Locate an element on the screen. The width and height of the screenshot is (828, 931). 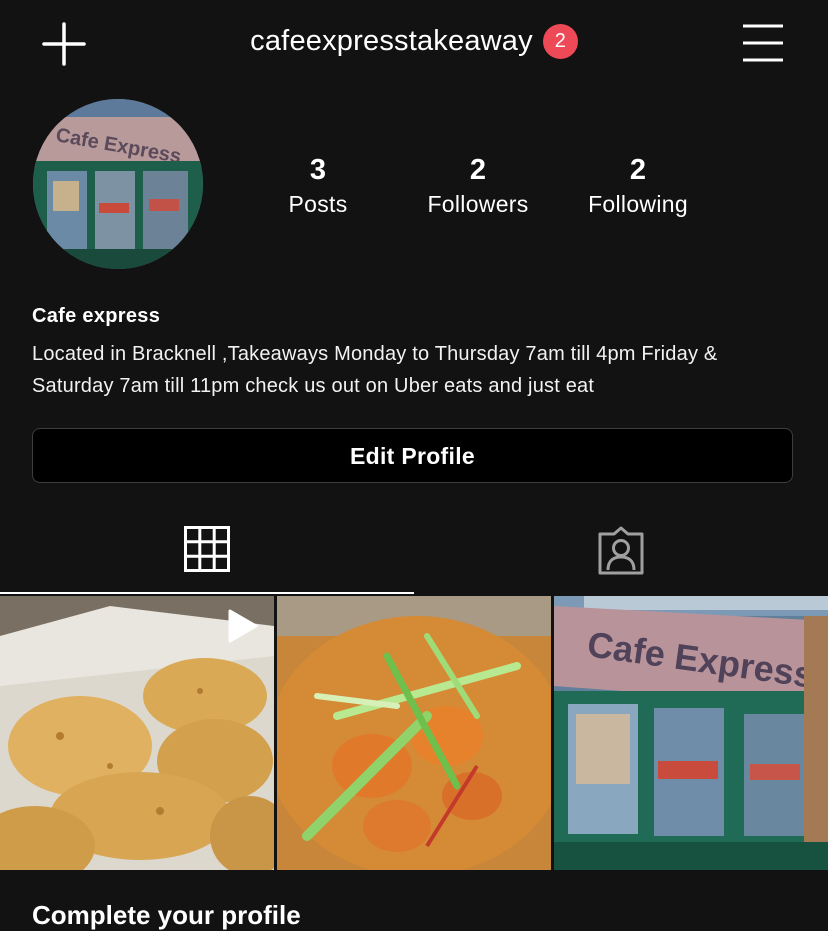
tab-tagged is located at coordinates (621, 553).